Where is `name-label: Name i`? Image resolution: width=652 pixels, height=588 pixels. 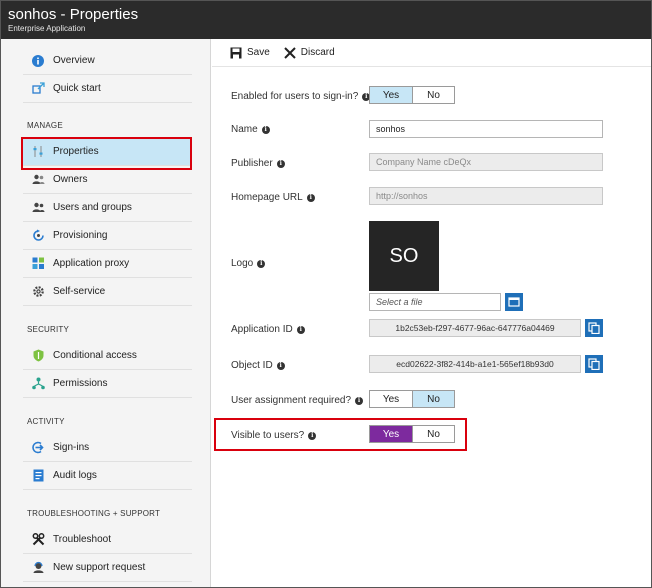
name-label: Name i is located at coordinates (250, 129).